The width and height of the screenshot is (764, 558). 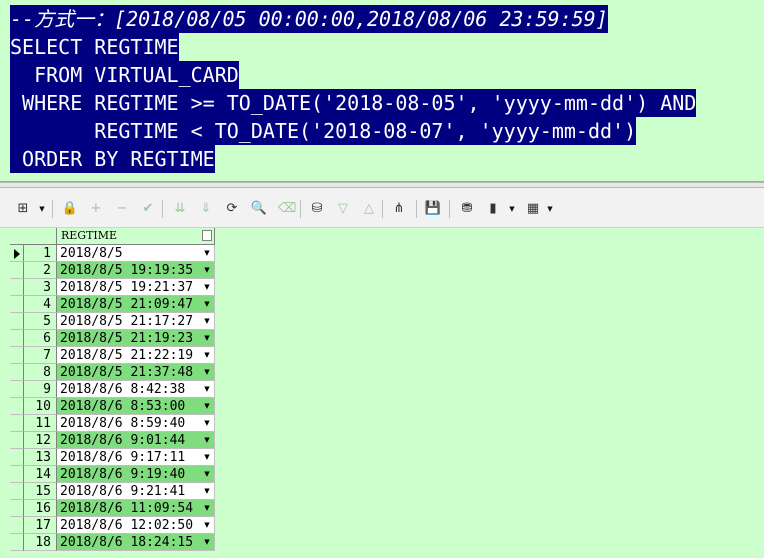 What do you see at coordinates (40, 389) in the screenshot?
I see `row-number: 9` at bounding box center [40, 389].